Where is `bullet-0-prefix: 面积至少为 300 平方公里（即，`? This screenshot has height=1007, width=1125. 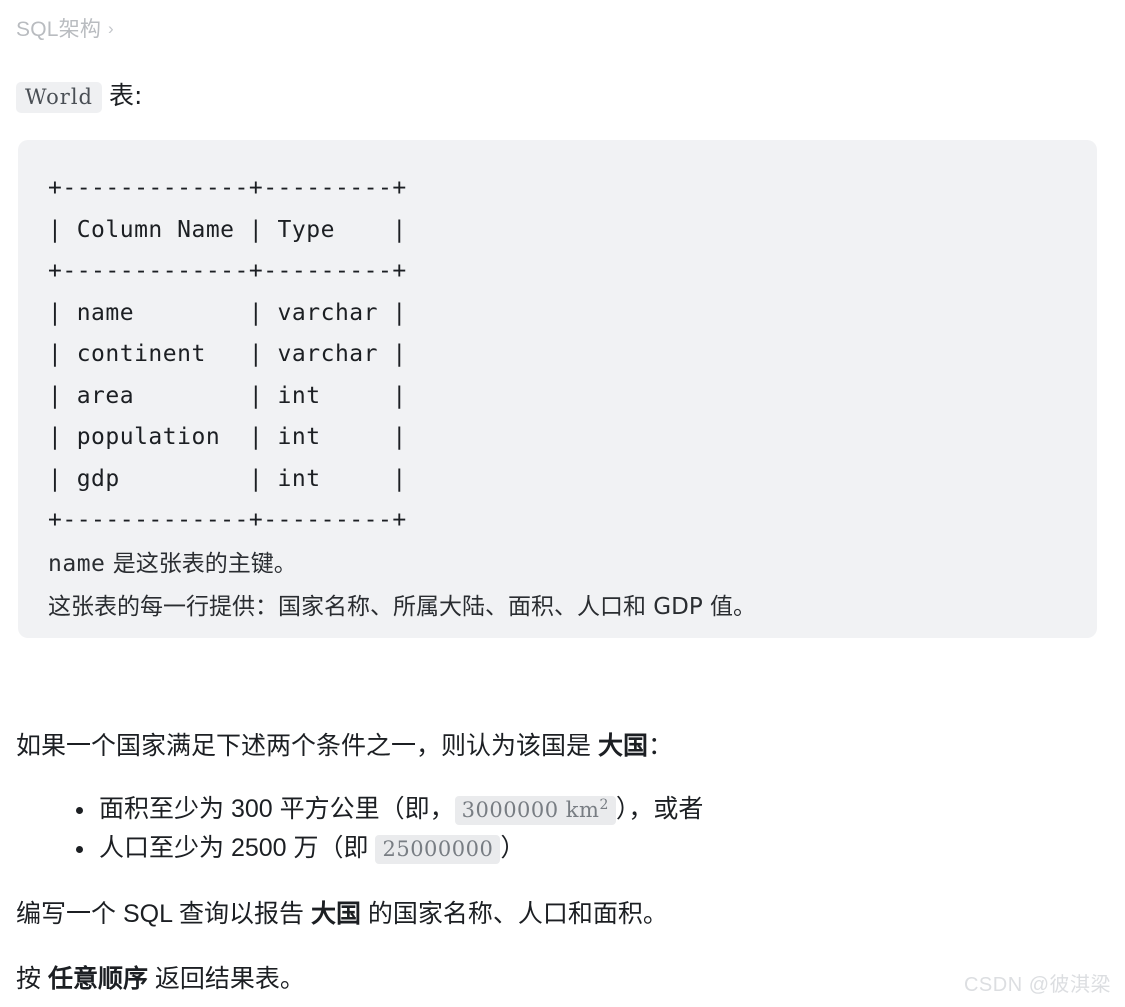
bullet-0-prefix: 面积至少为 300 平方公里（即， is located at coordinates (277, 809).